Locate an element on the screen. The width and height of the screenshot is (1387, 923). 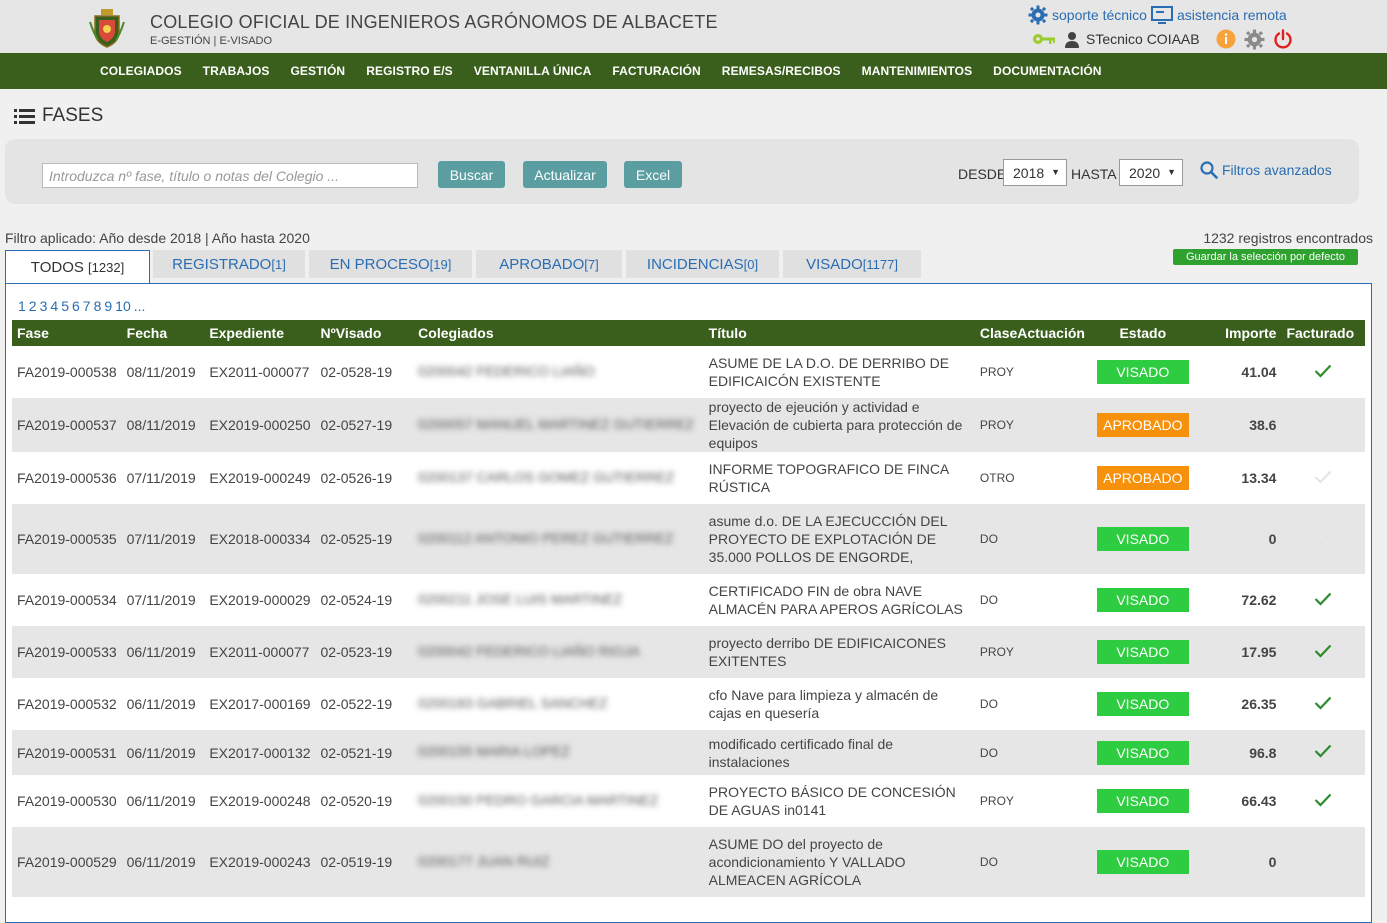
expediente-link: EX2019-000249 is located at coordinates (260, 478).